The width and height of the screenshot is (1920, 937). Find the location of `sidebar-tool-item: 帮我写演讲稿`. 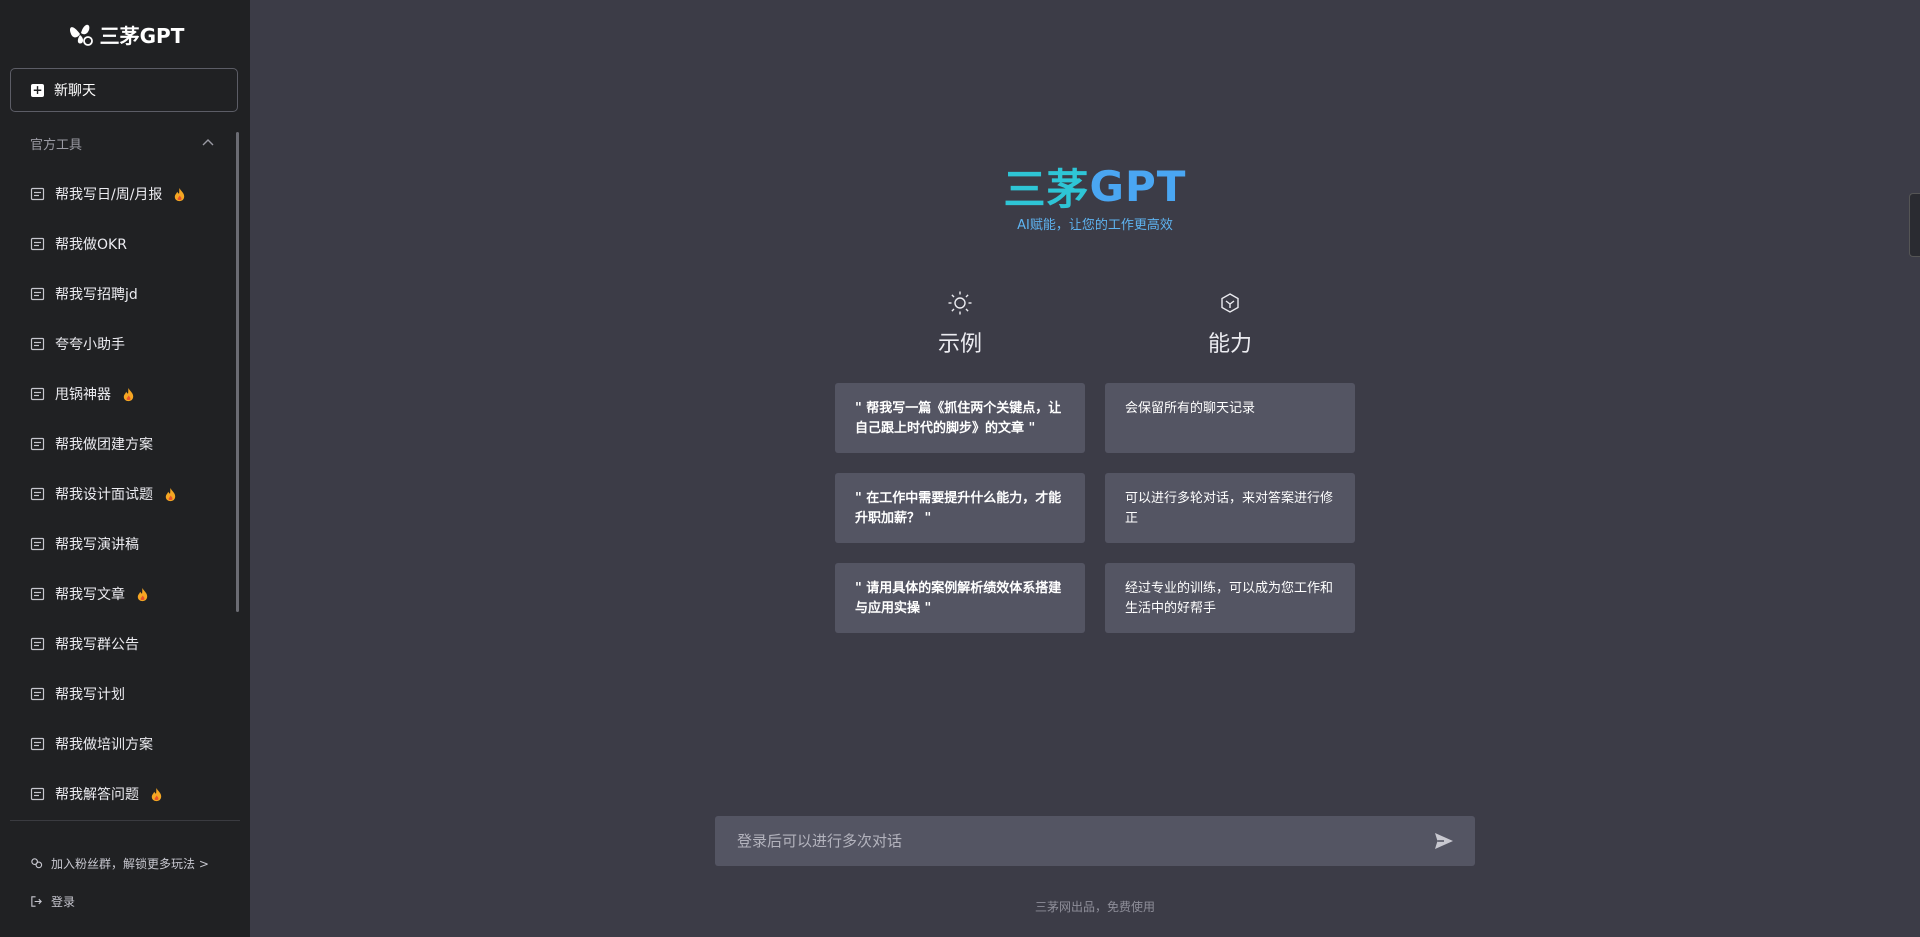

sidebar-tool-item: 帮我写演讲稿 is located at coordinates (118, 544).